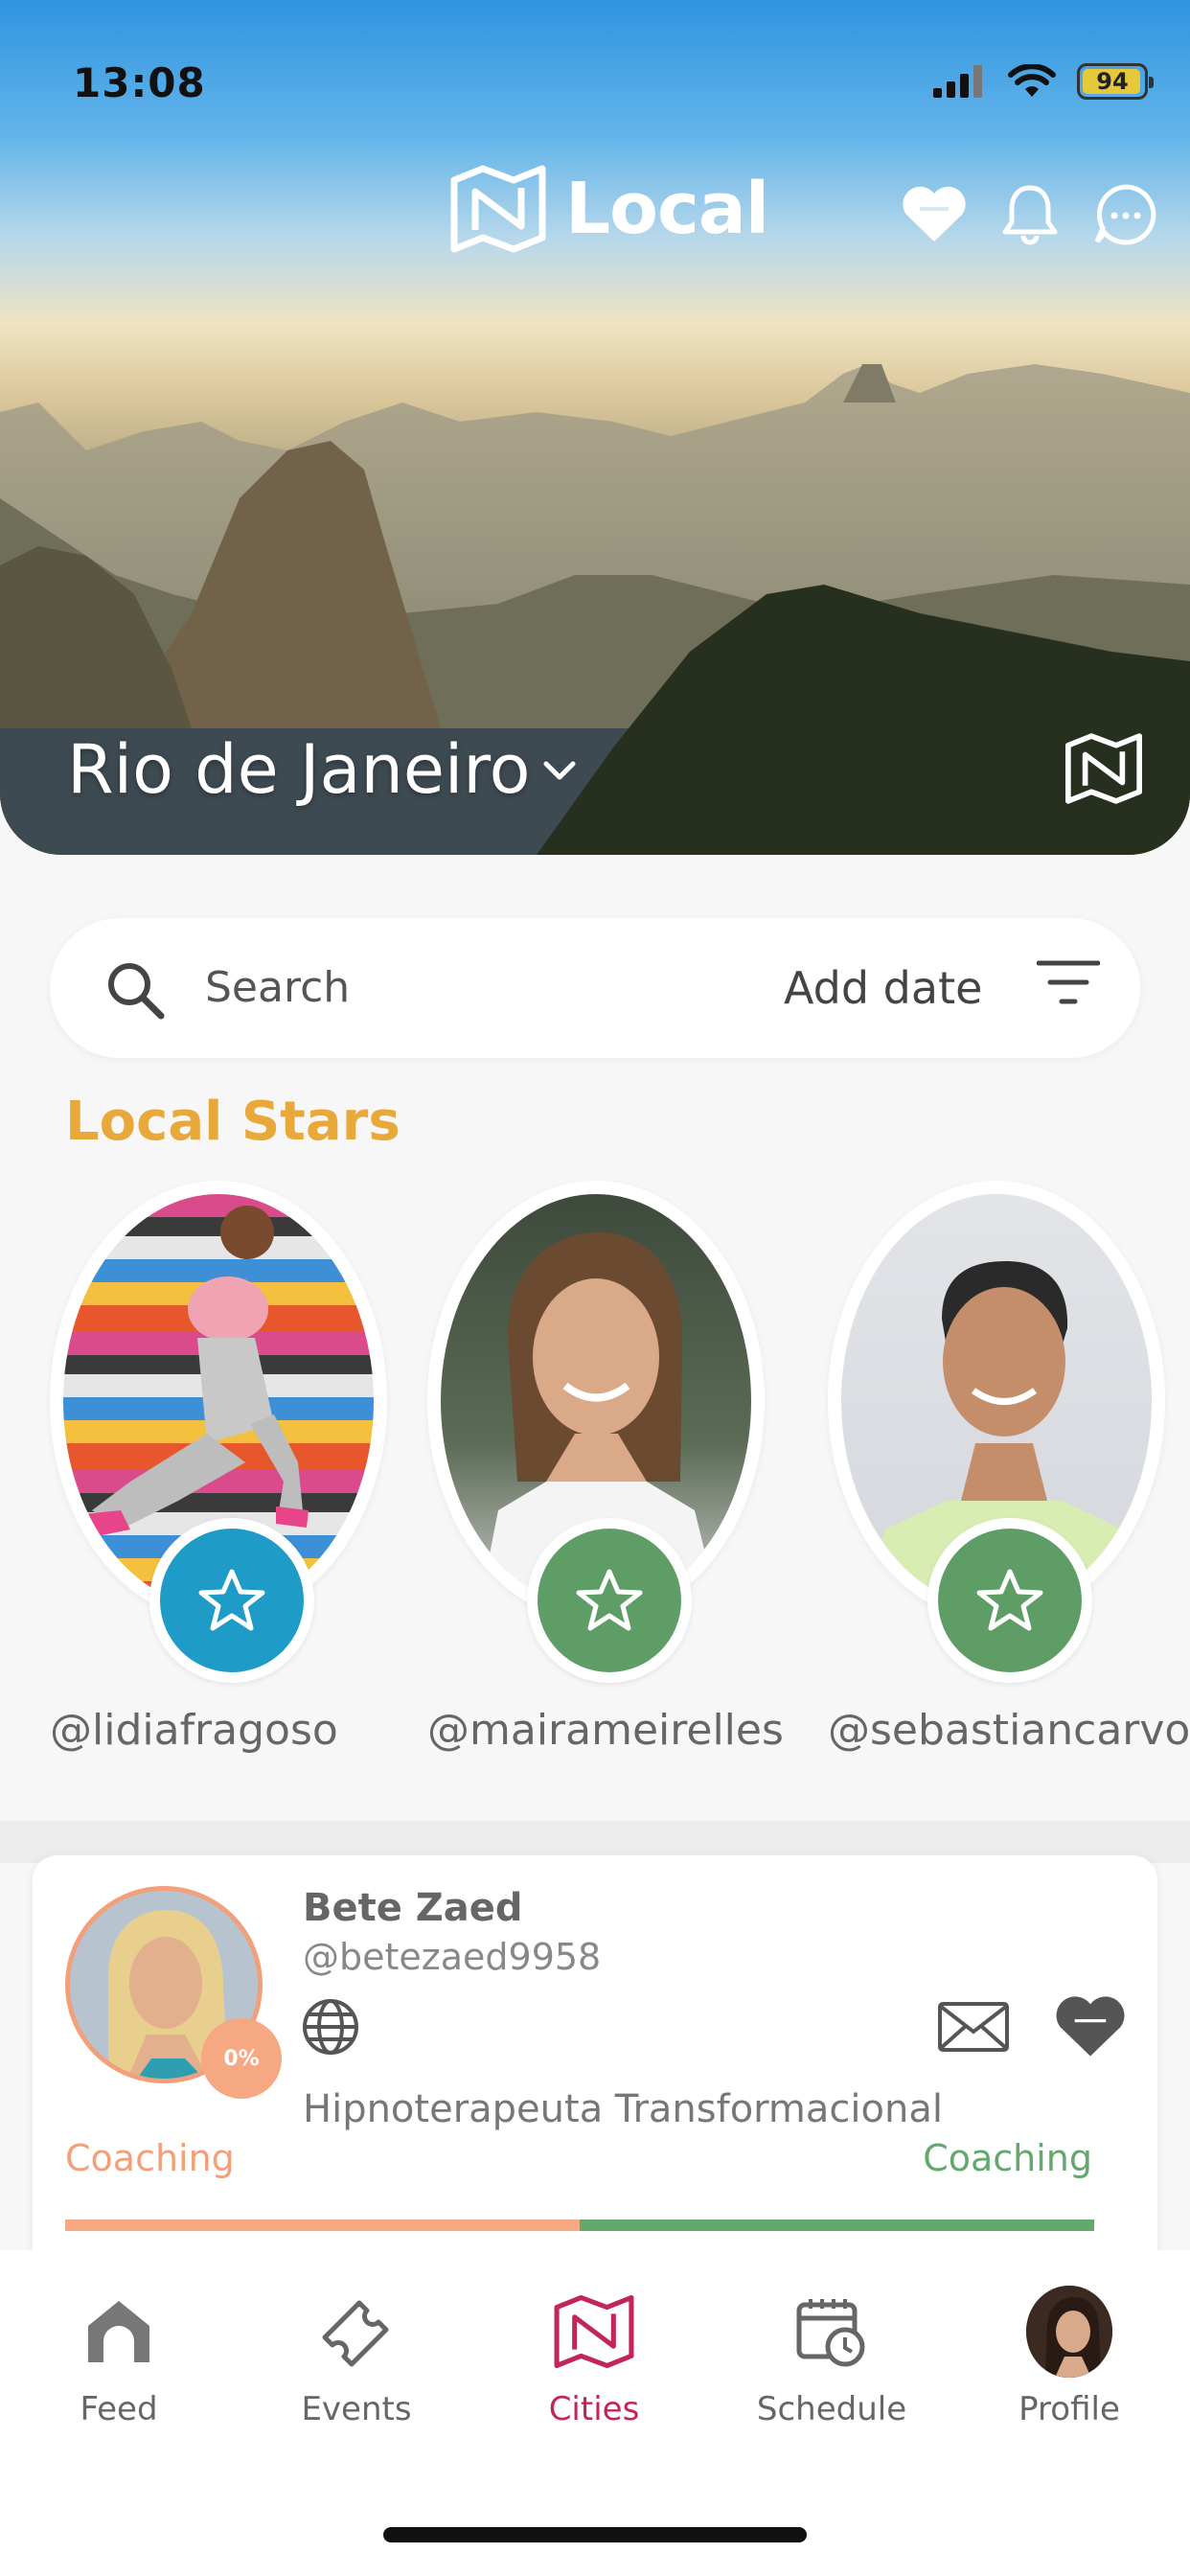  I want to click on city-selector: Rio de Janeiro, so click(323, 769).